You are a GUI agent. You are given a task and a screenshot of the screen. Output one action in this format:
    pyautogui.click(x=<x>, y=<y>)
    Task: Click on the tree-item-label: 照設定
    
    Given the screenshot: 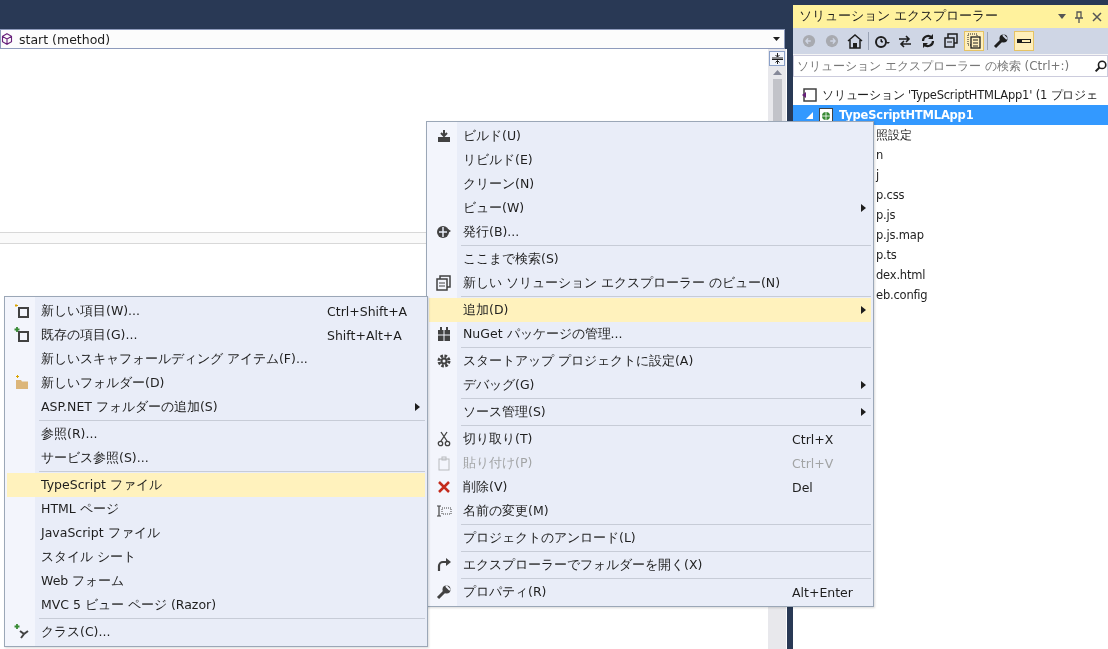 What is the action you would take?
    pyautogui.click(x=894, y=135)
    